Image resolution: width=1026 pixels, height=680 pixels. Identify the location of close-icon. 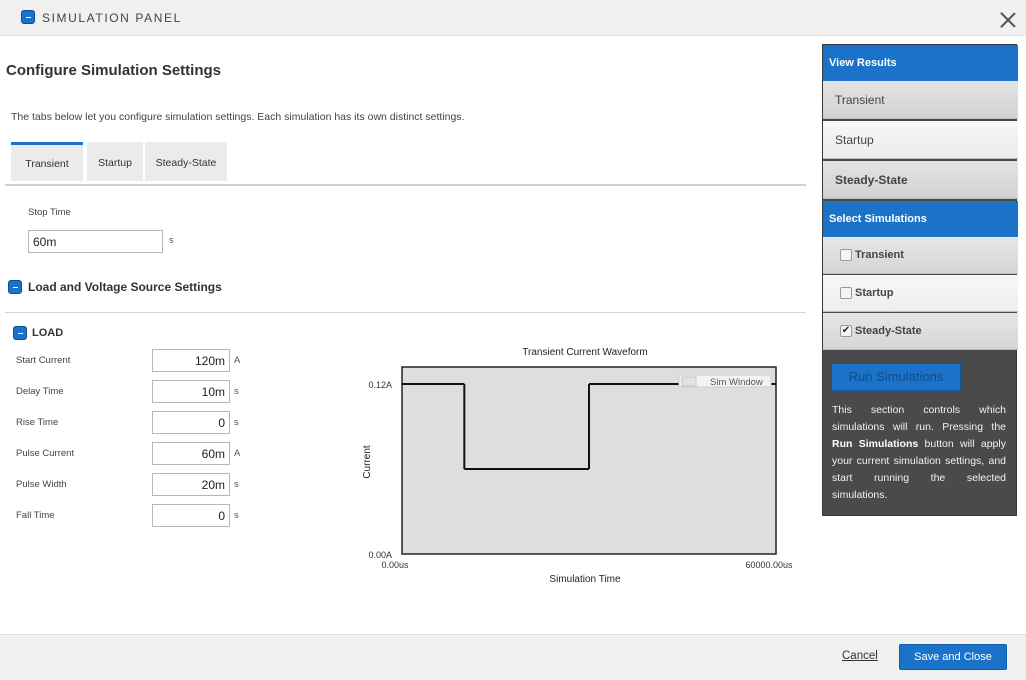
(1008, 20).